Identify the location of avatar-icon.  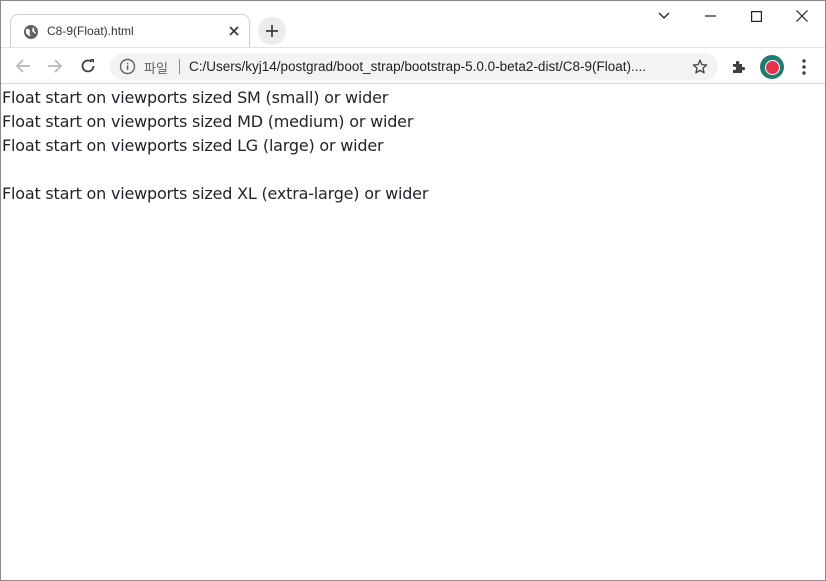
(772, 67).